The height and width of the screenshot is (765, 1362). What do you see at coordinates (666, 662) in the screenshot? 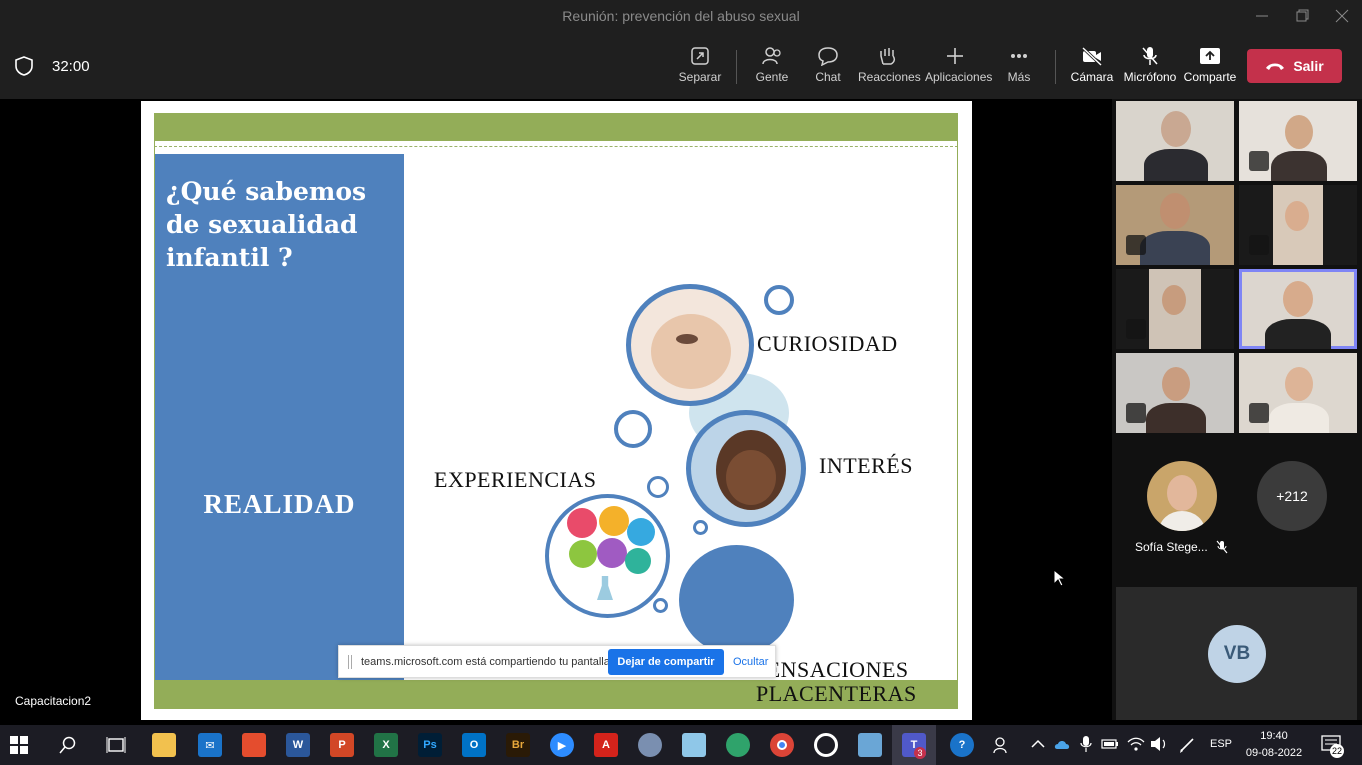
I see `stop-sharing-button: Dejar de compartir` at bounding box center [666, 662].